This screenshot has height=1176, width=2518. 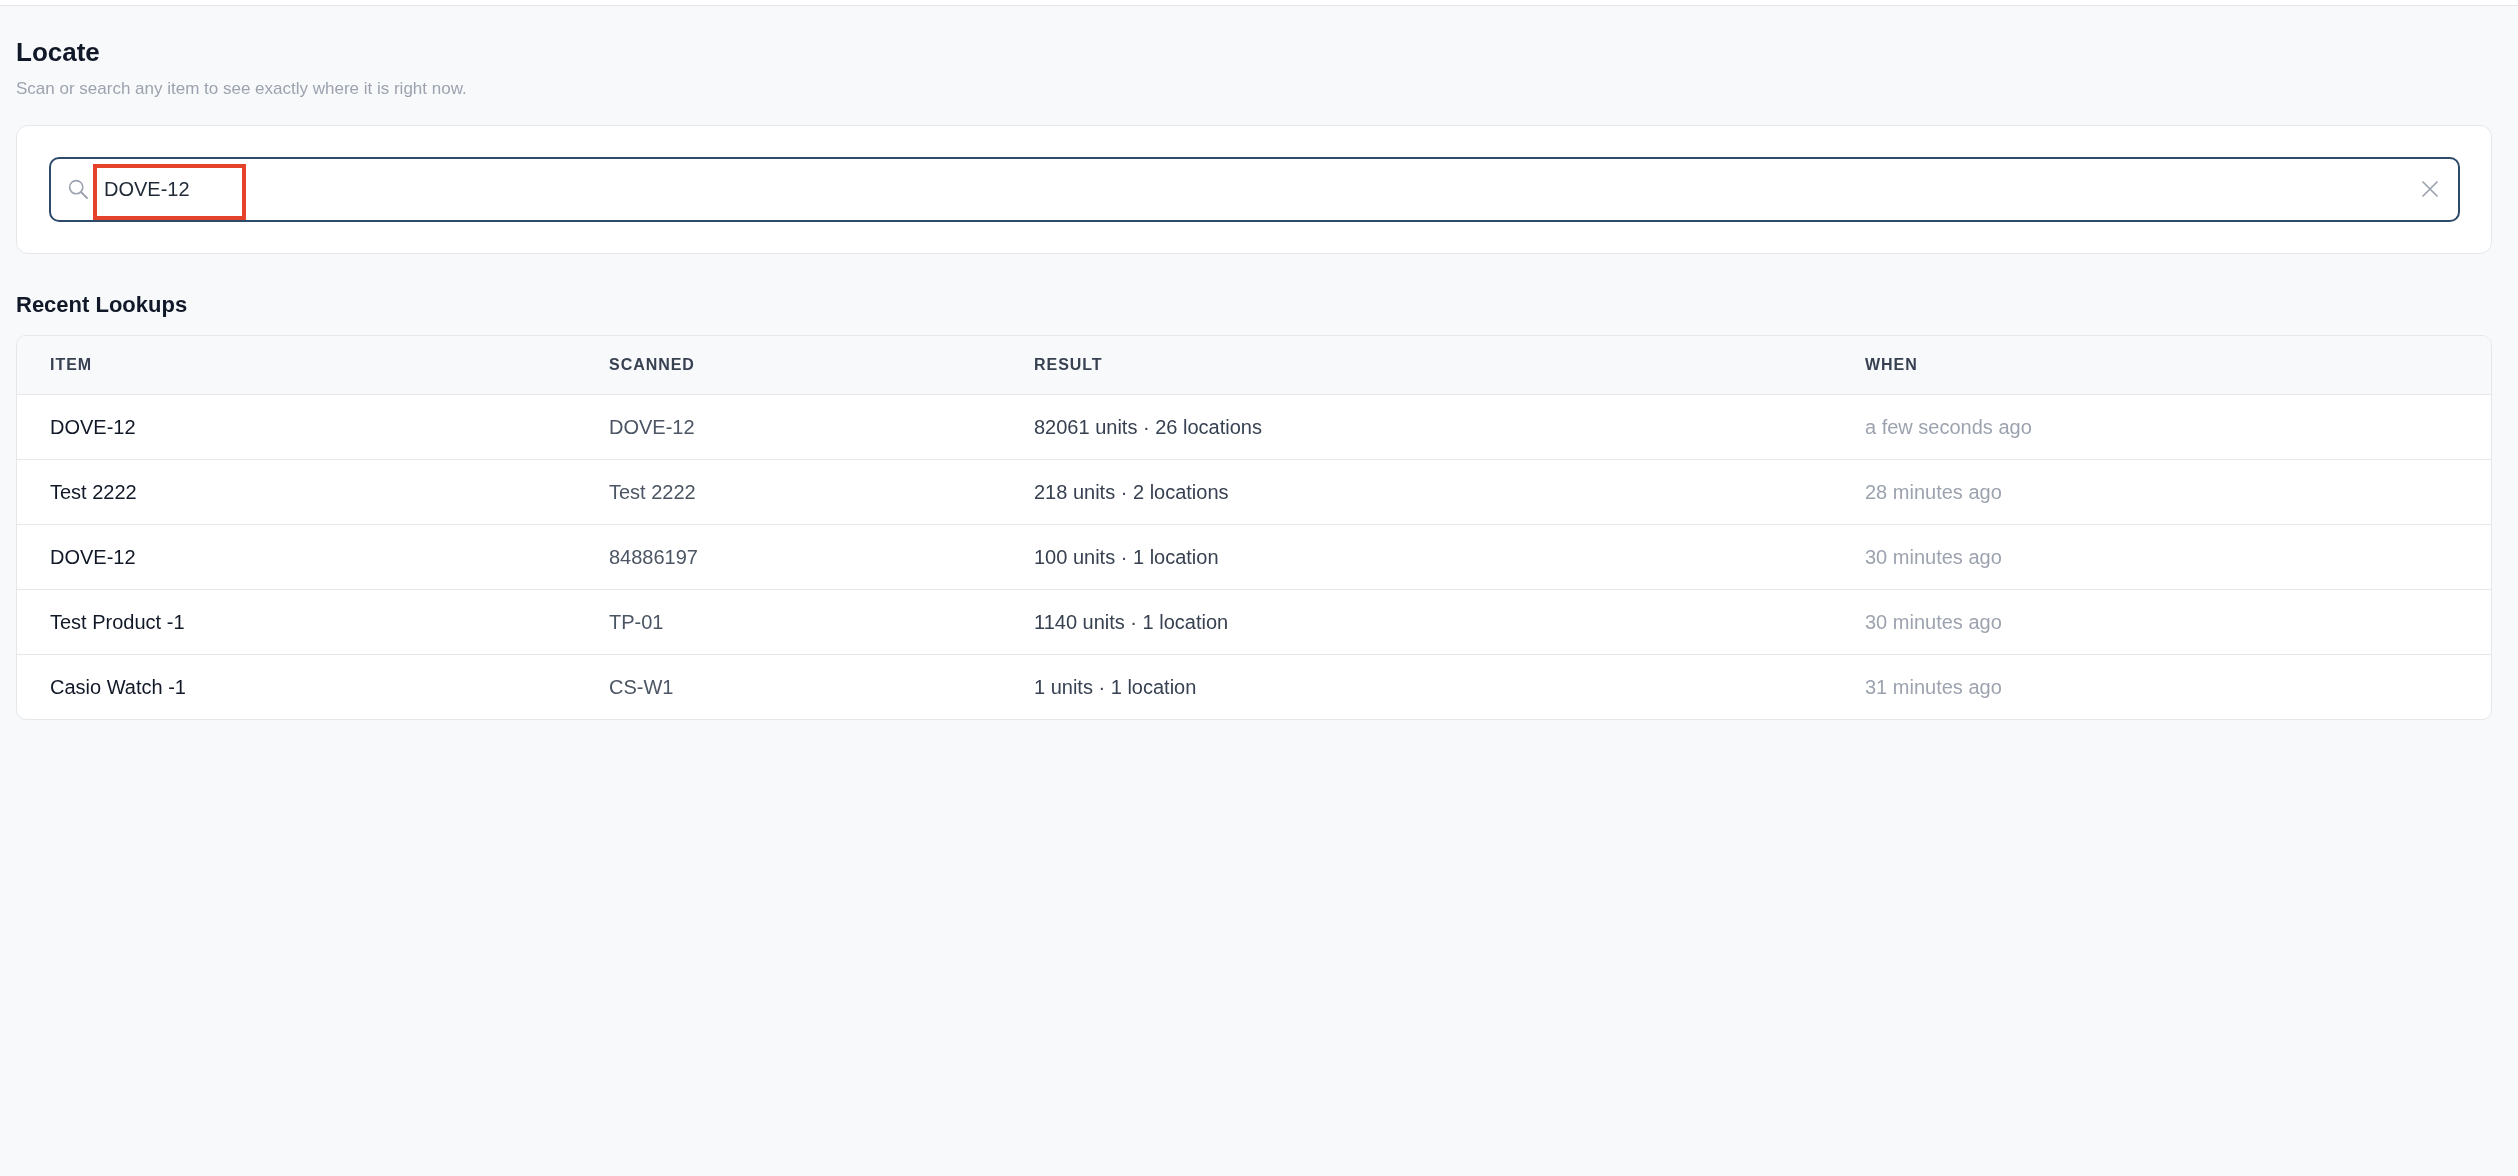 I want to click on table-cell: 218 units · 2 locations, so click(x=1131, y=492).